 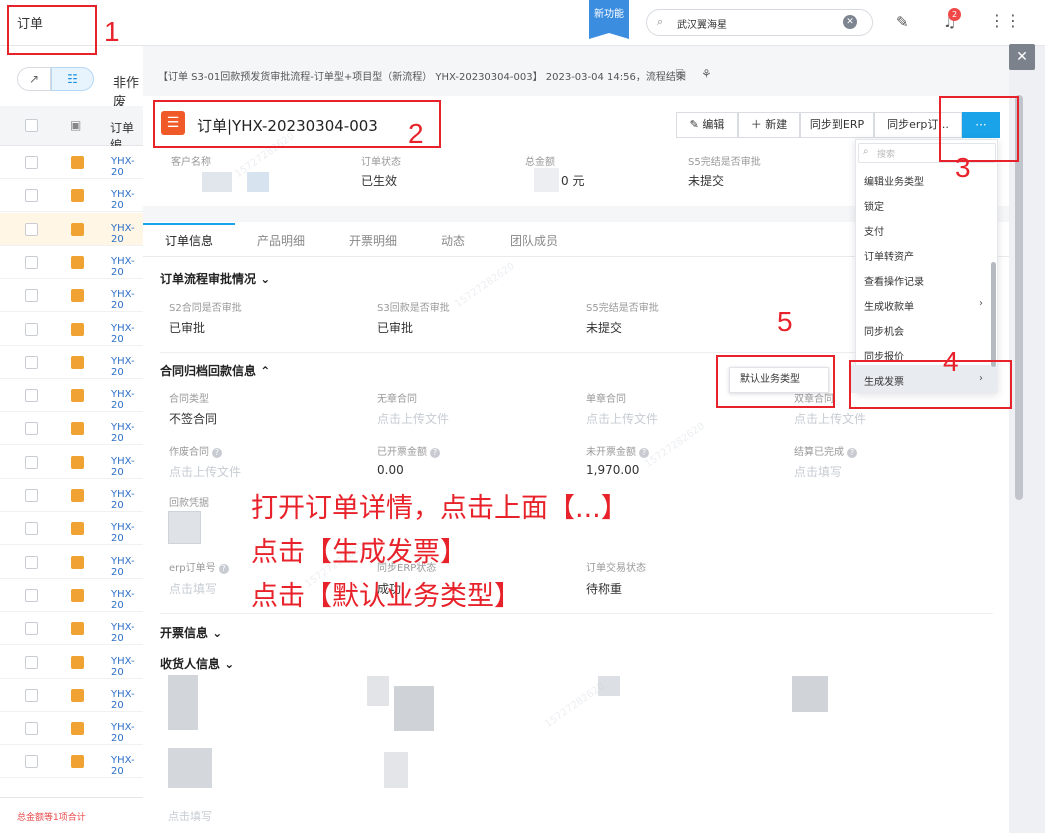 What do you see at coordinates (884, 330) in the screenshot?
I see `menu-item: 同步机会` at bounding box center [884, 330].